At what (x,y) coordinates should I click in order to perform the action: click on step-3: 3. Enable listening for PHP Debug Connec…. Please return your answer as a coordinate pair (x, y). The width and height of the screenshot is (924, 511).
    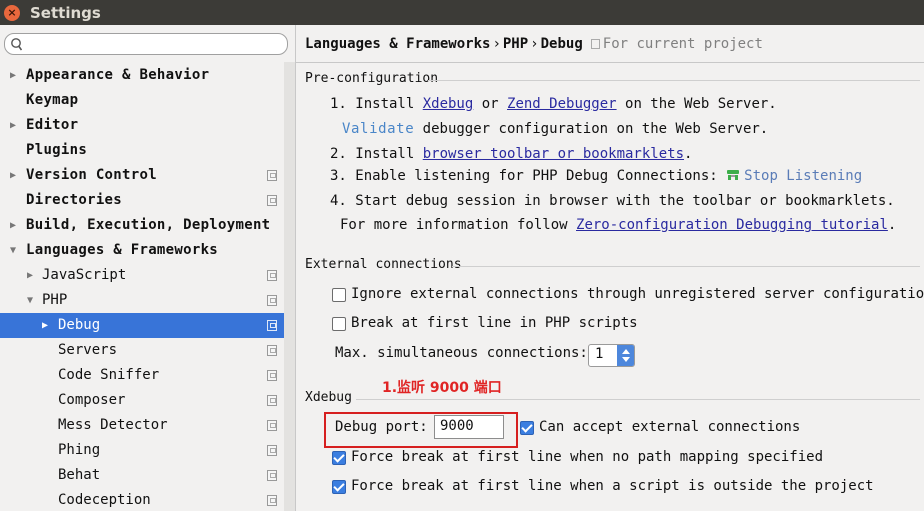
    Looking at the image, I should click on (596, 176).